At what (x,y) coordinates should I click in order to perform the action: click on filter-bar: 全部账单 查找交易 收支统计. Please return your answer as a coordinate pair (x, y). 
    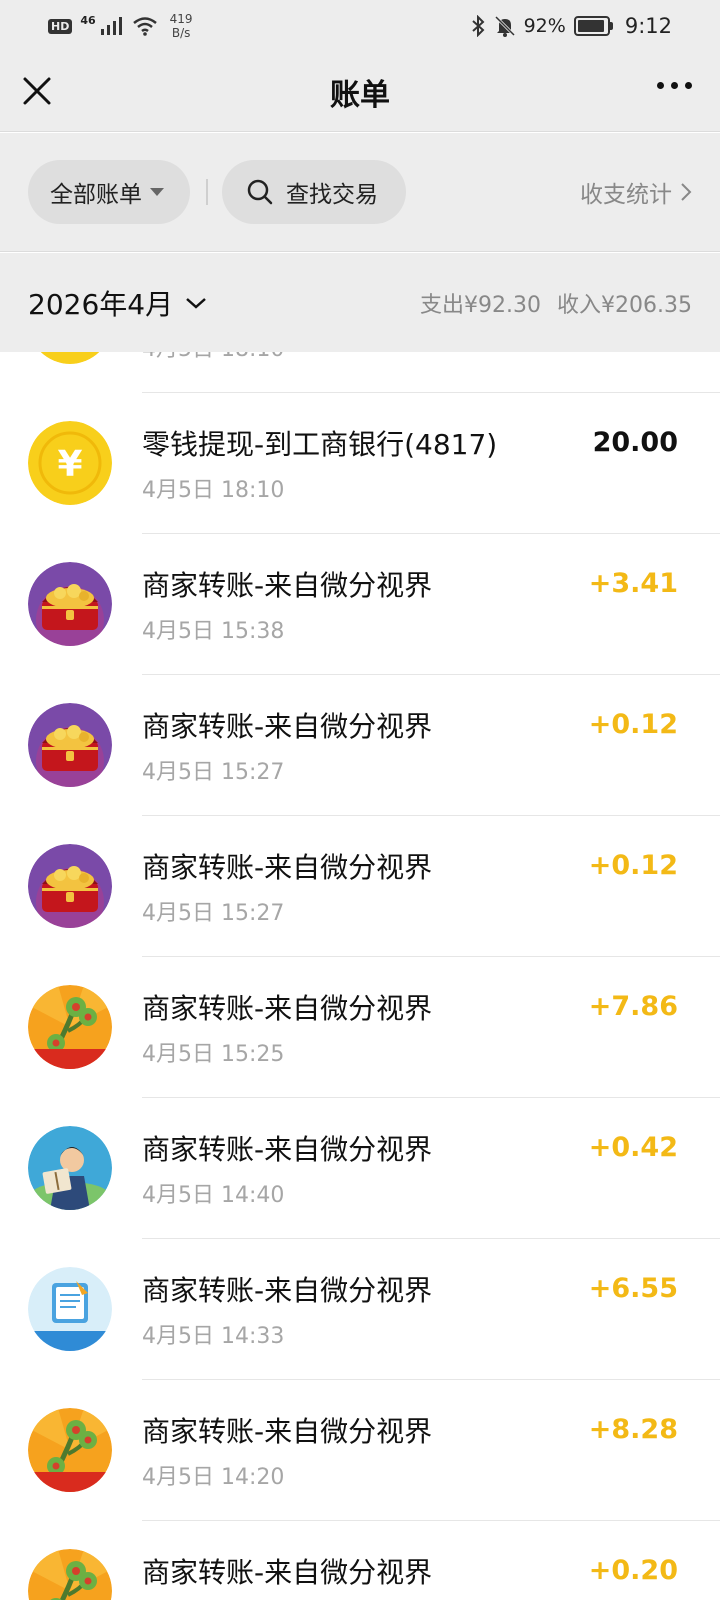
    Looking at the image, I should click on (360, 192).